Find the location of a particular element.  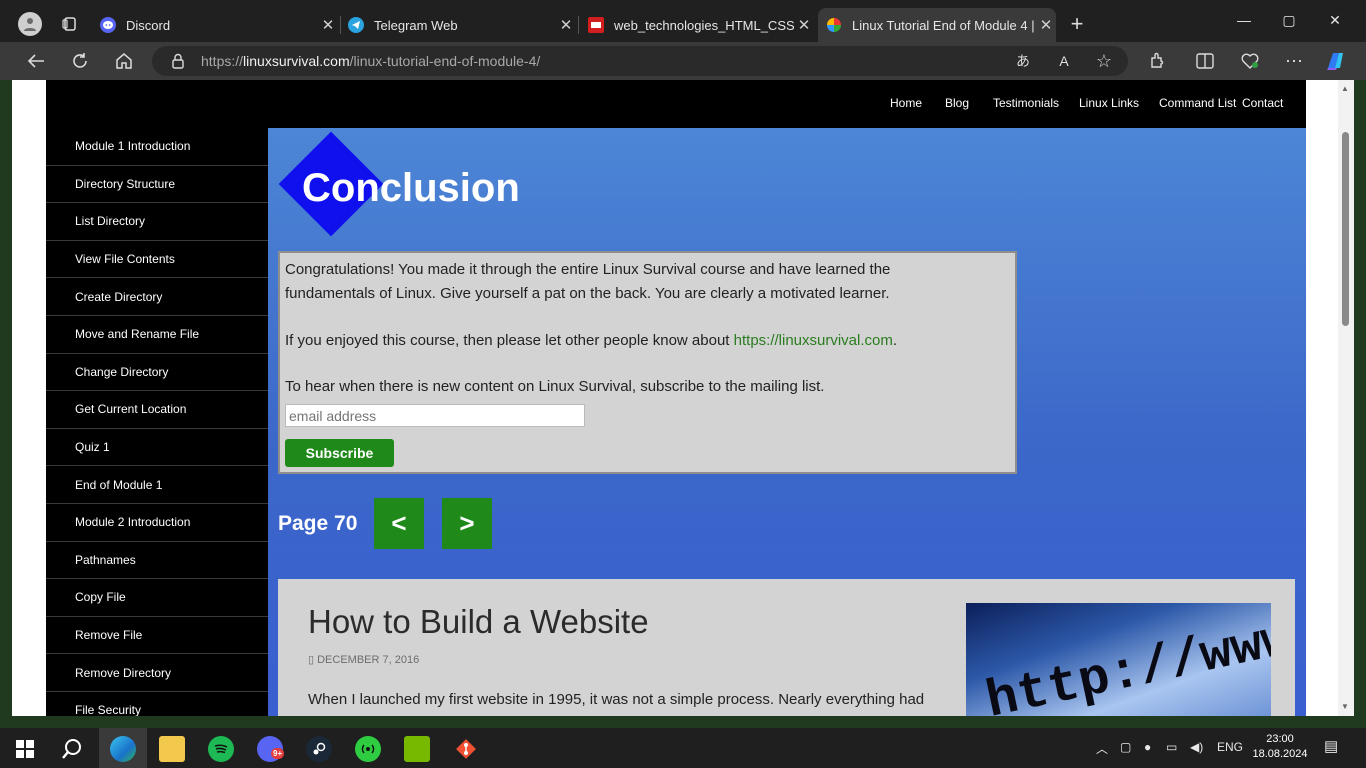

sidebar-item: Pathnames is located at coordinates (157, 561).